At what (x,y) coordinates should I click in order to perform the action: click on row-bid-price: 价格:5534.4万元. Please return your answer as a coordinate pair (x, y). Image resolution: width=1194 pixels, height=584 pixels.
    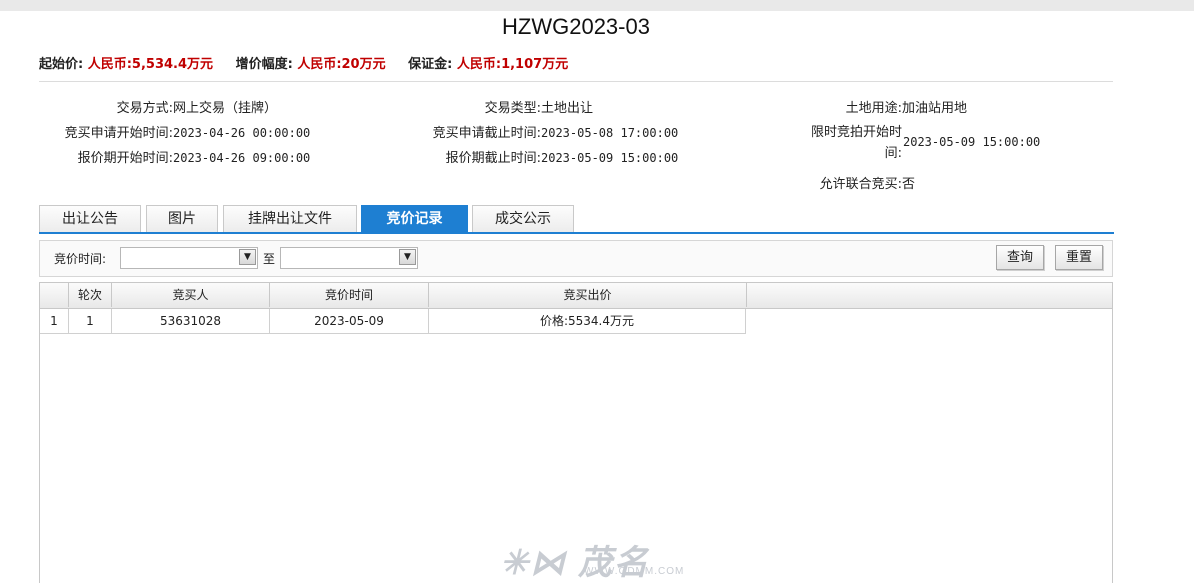
    Looking at the image, I should click on (587, 321).